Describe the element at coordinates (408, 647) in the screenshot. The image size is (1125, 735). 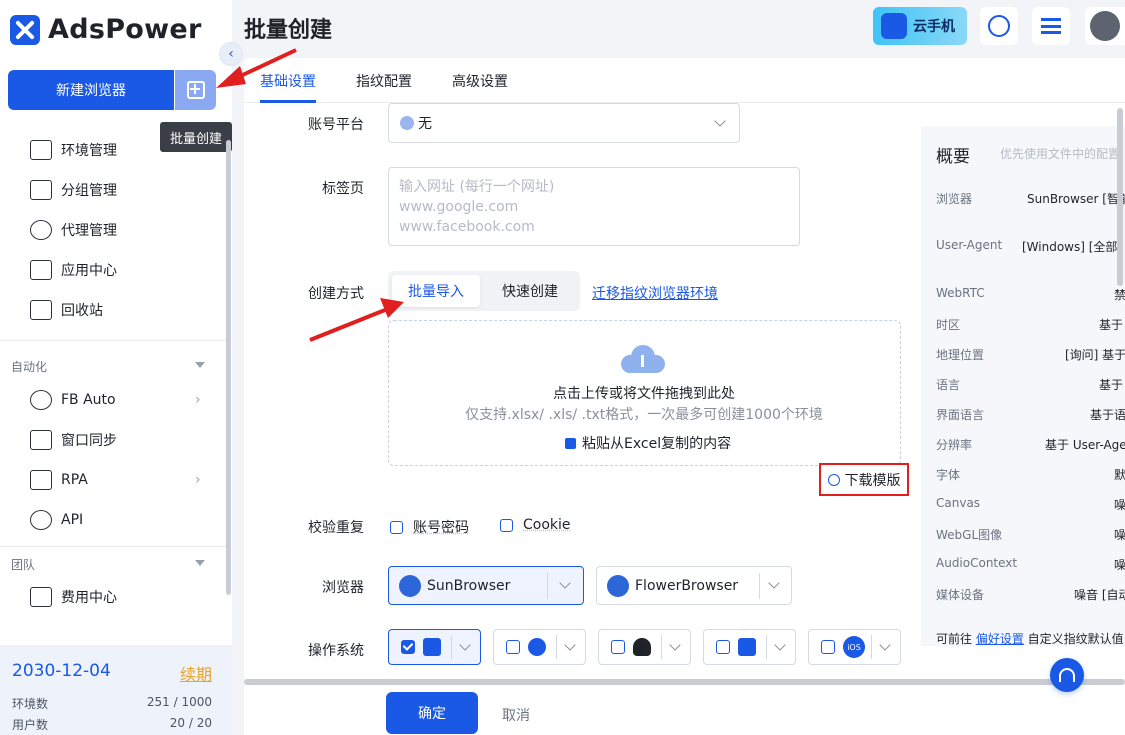
I see `checkbox-checked` at that location.